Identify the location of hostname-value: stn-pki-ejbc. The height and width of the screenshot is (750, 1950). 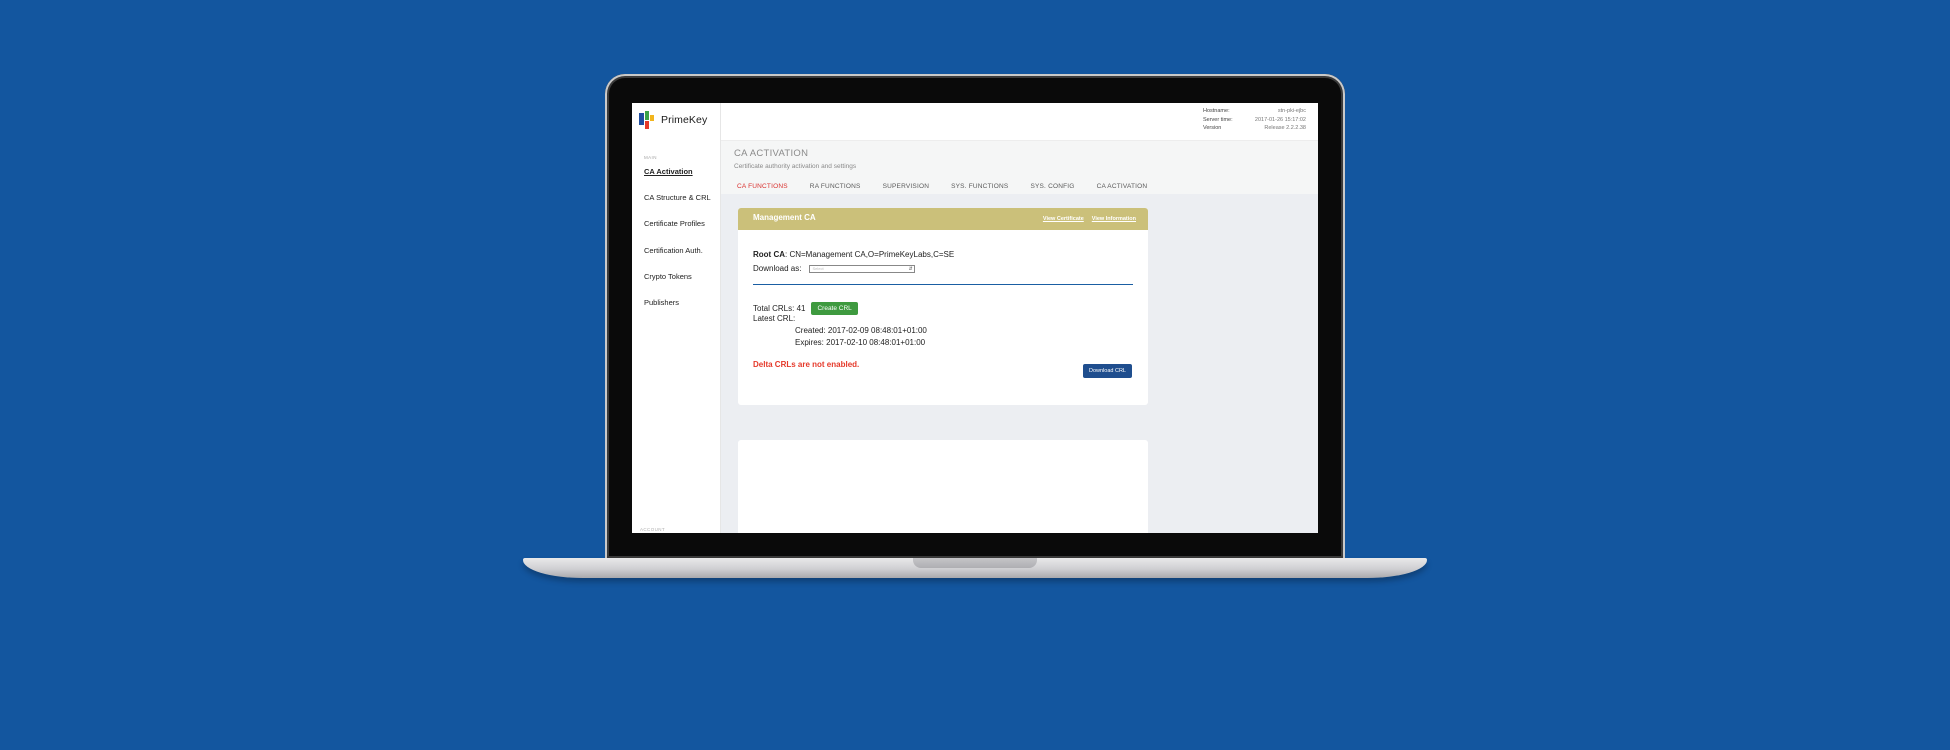
(1291, 111).